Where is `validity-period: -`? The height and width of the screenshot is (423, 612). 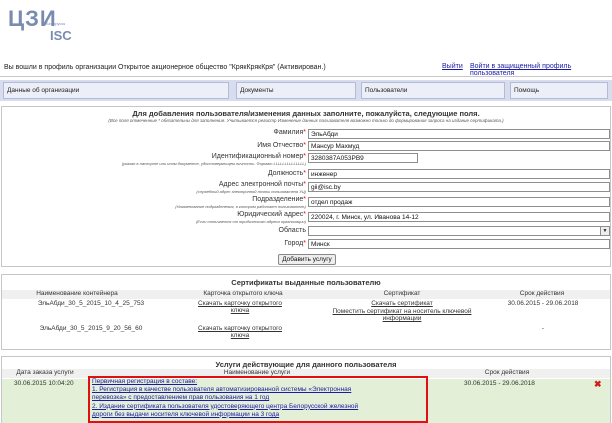 validity-period: - is located at coordinates (543, 328).